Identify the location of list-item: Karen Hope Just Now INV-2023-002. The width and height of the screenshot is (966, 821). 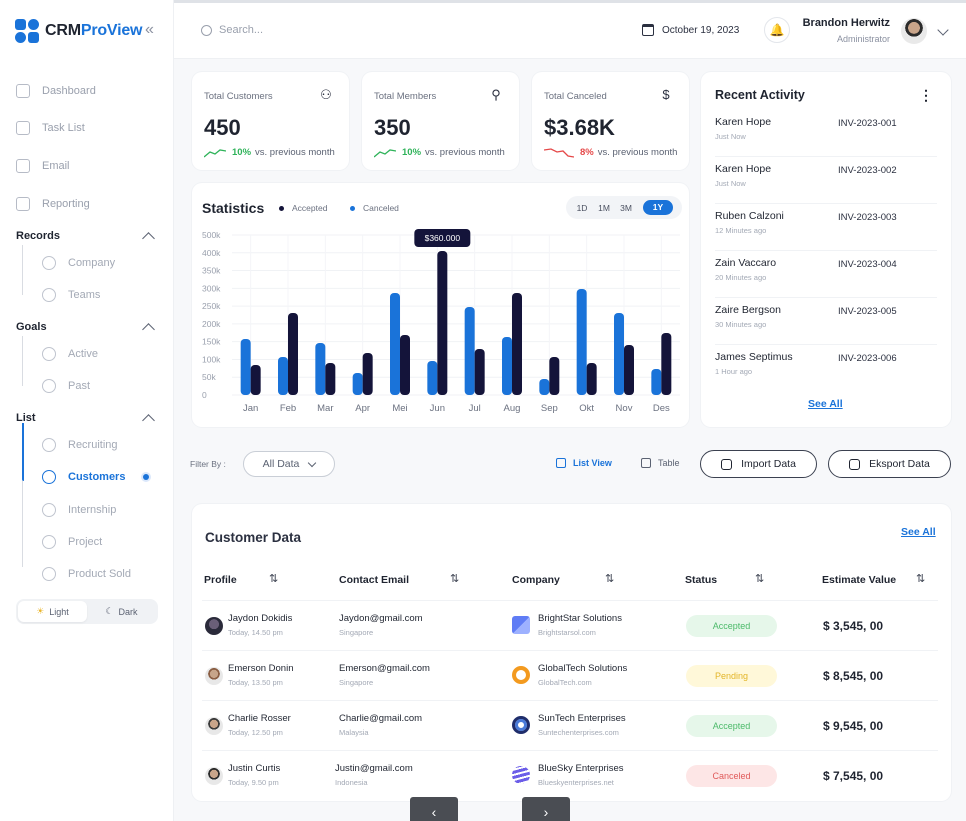
(826, 180).